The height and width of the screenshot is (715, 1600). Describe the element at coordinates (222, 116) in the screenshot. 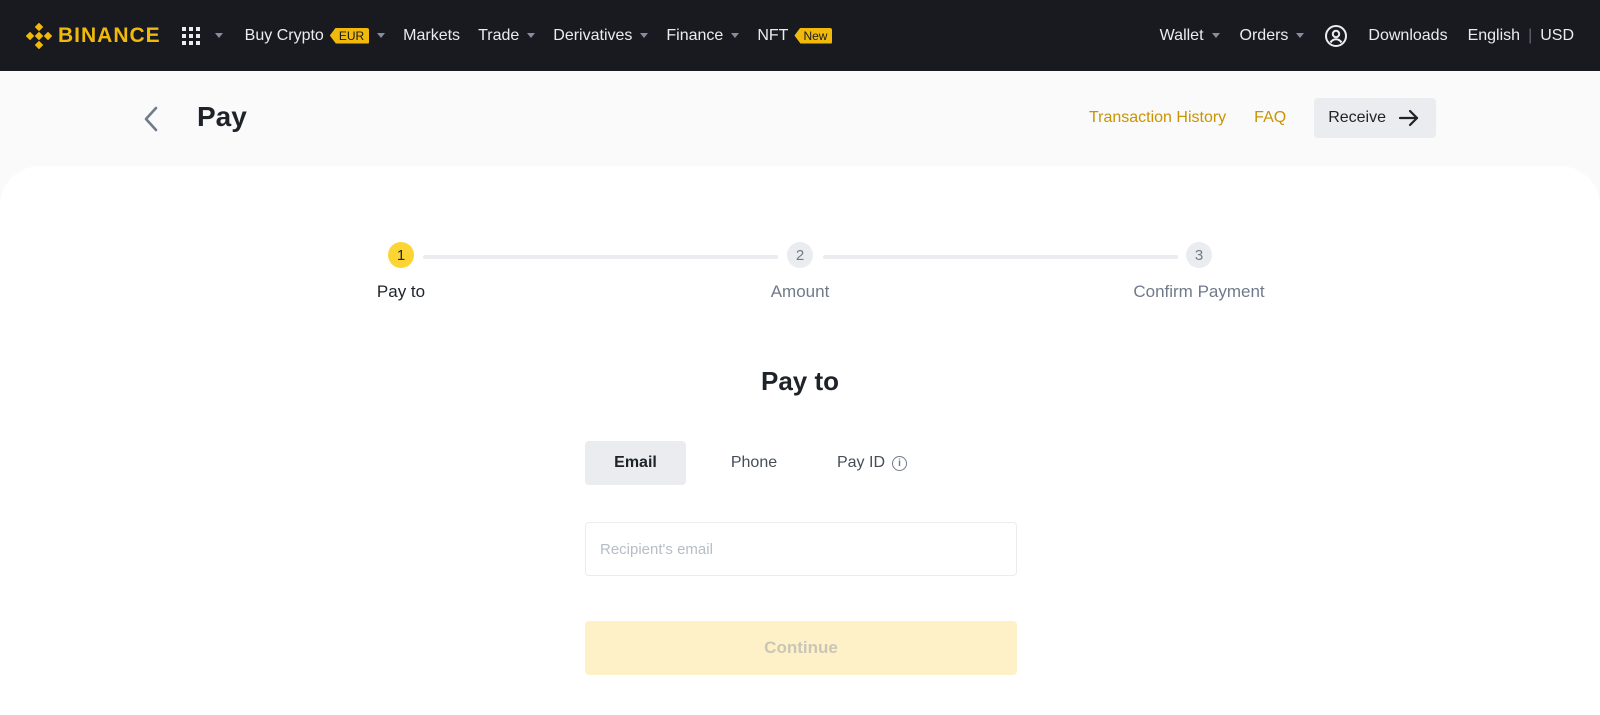

I see `page-title: Pay` at that location.